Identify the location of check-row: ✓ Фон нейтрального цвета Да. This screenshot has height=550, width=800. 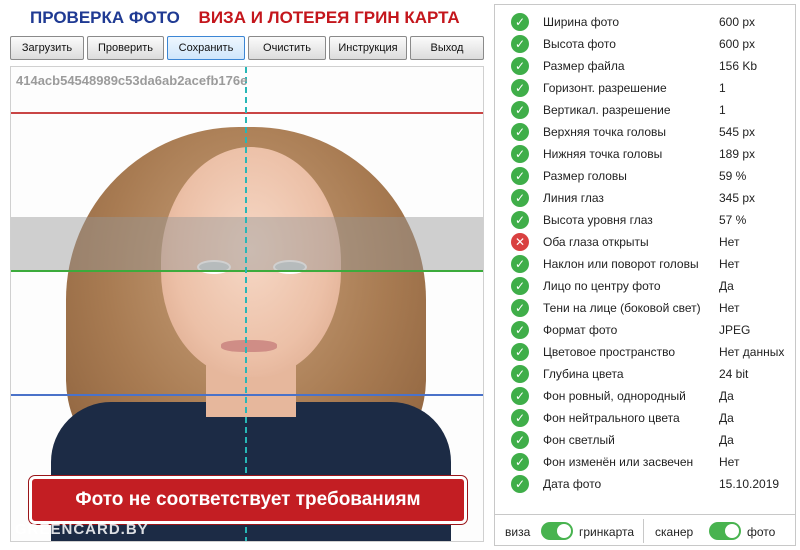
(645, 418).